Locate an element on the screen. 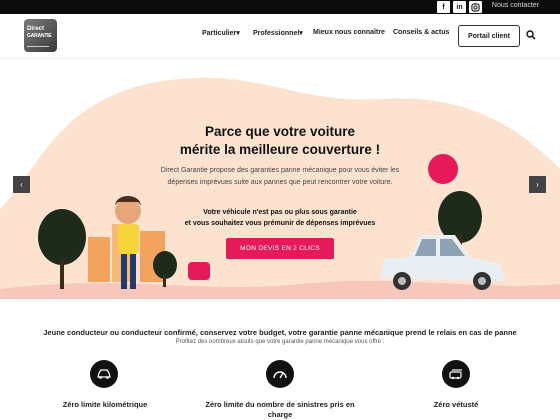  nav-mieux-nous-connaitre: Mieux nous connaître is located at coordinates (349, 32).